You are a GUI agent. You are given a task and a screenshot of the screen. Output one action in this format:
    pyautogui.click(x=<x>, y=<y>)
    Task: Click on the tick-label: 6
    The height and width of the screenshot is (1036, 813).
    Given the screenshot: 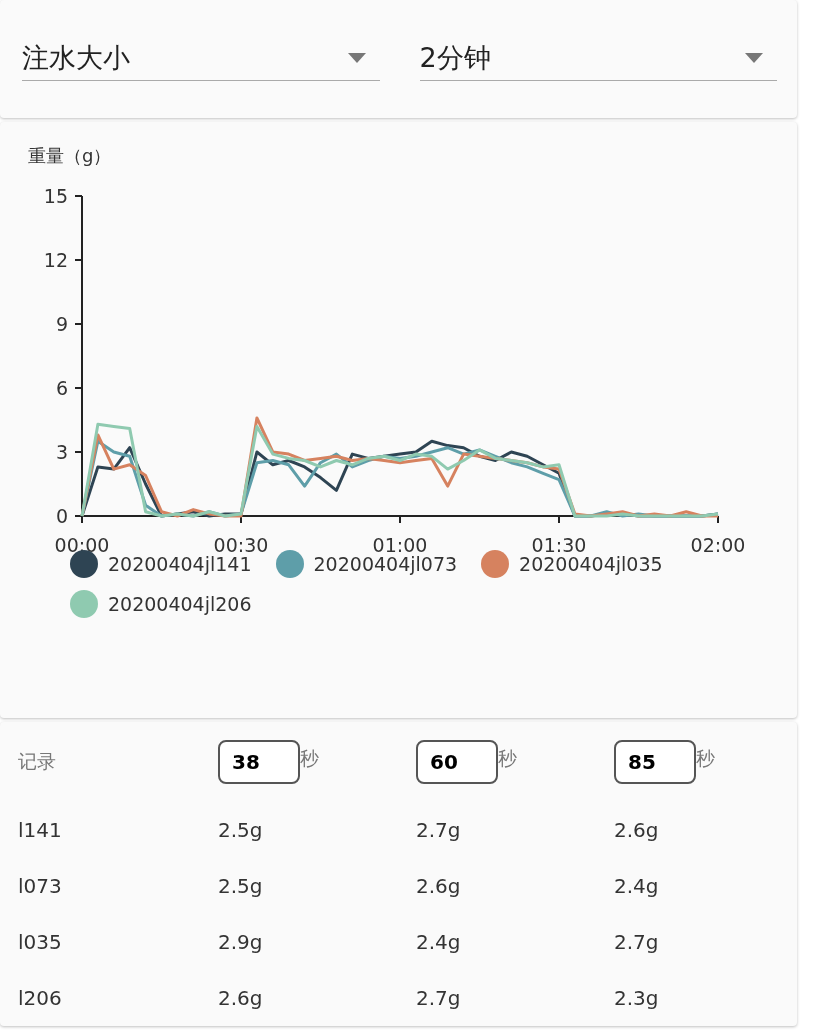 What is the action you would take?
    pyautogui.click(x=61, y=388)
    